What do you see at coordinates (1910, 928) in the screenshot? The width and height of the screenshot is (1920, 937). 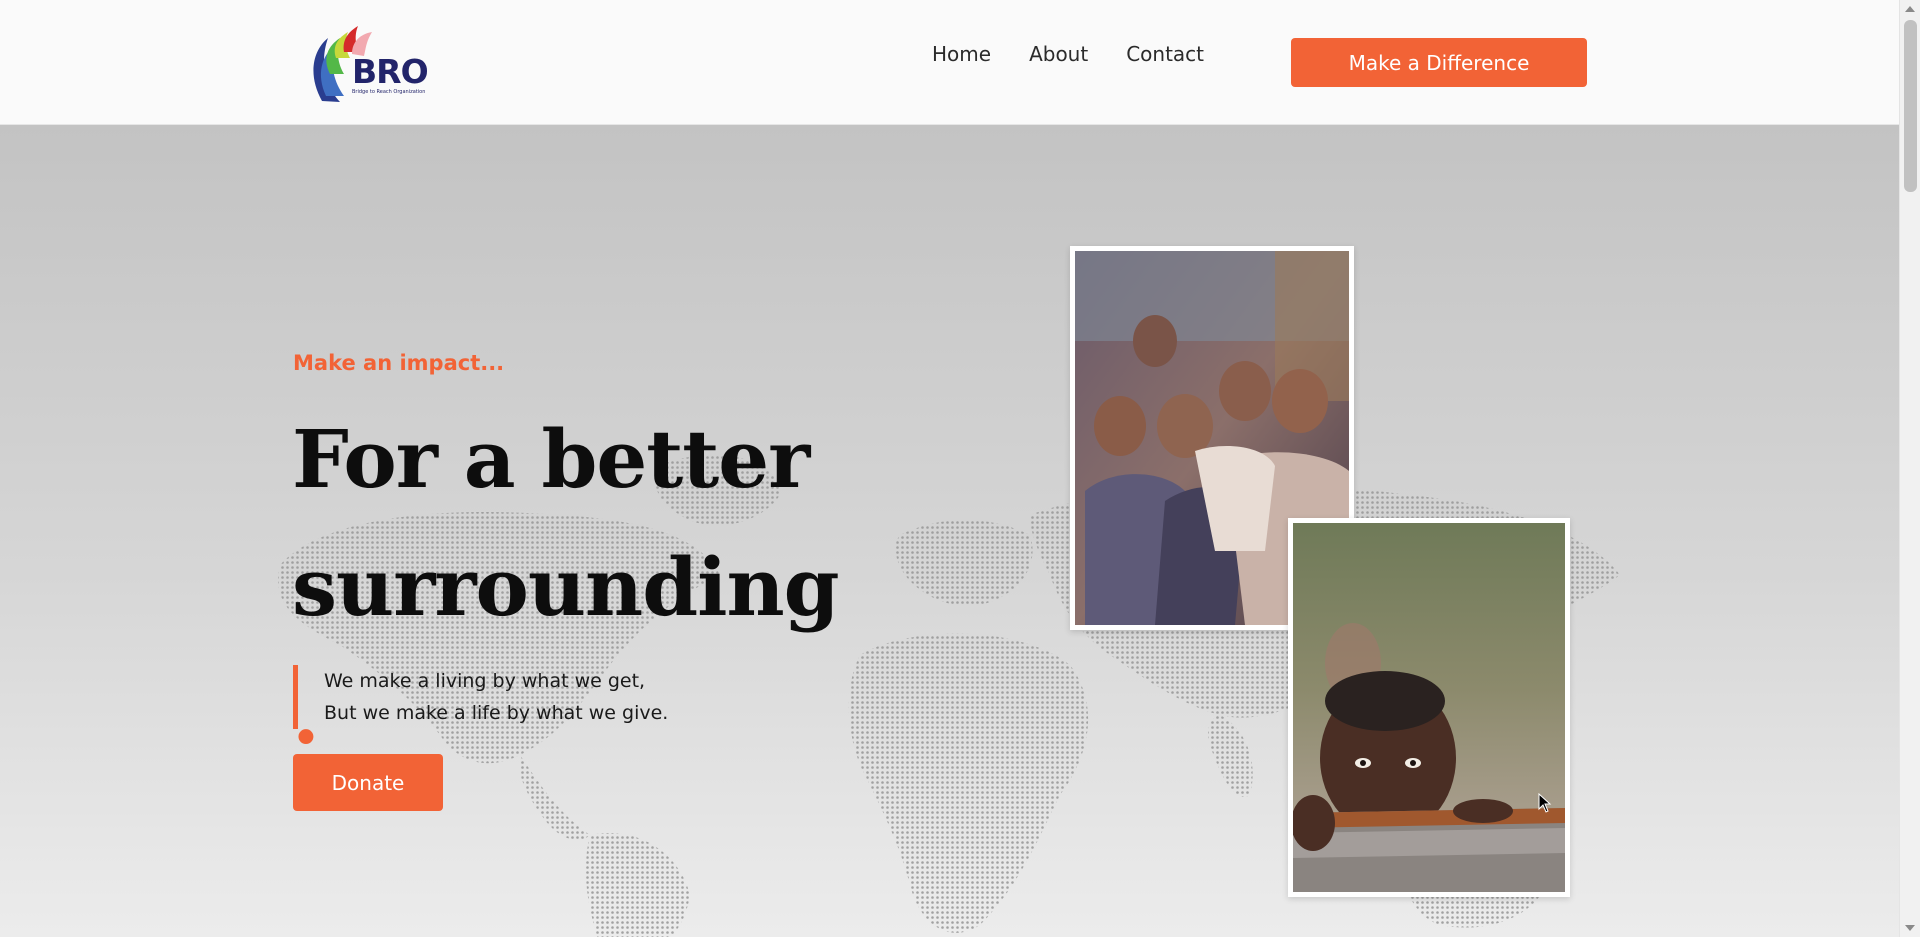 I see `scroll-down-icon` at bounding box center [1910, 928].